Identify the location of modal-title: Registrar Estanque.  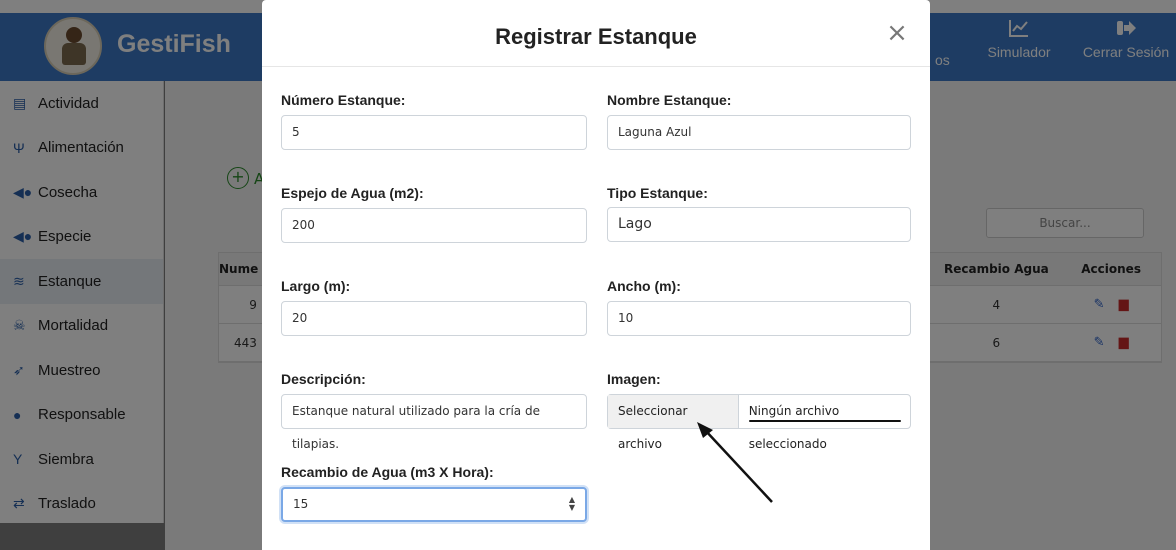
(596, 36).